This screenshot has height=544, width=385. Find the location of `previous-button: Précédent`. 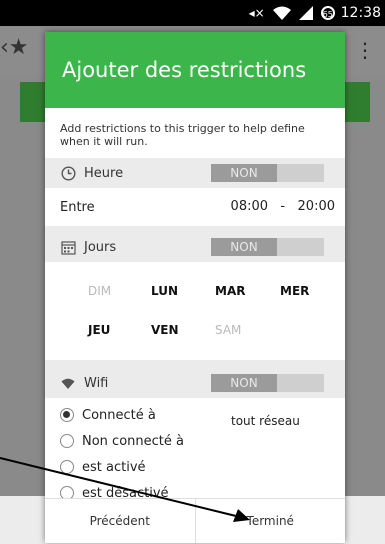

previous-button: Précédent is located at coordinates (120, 521).